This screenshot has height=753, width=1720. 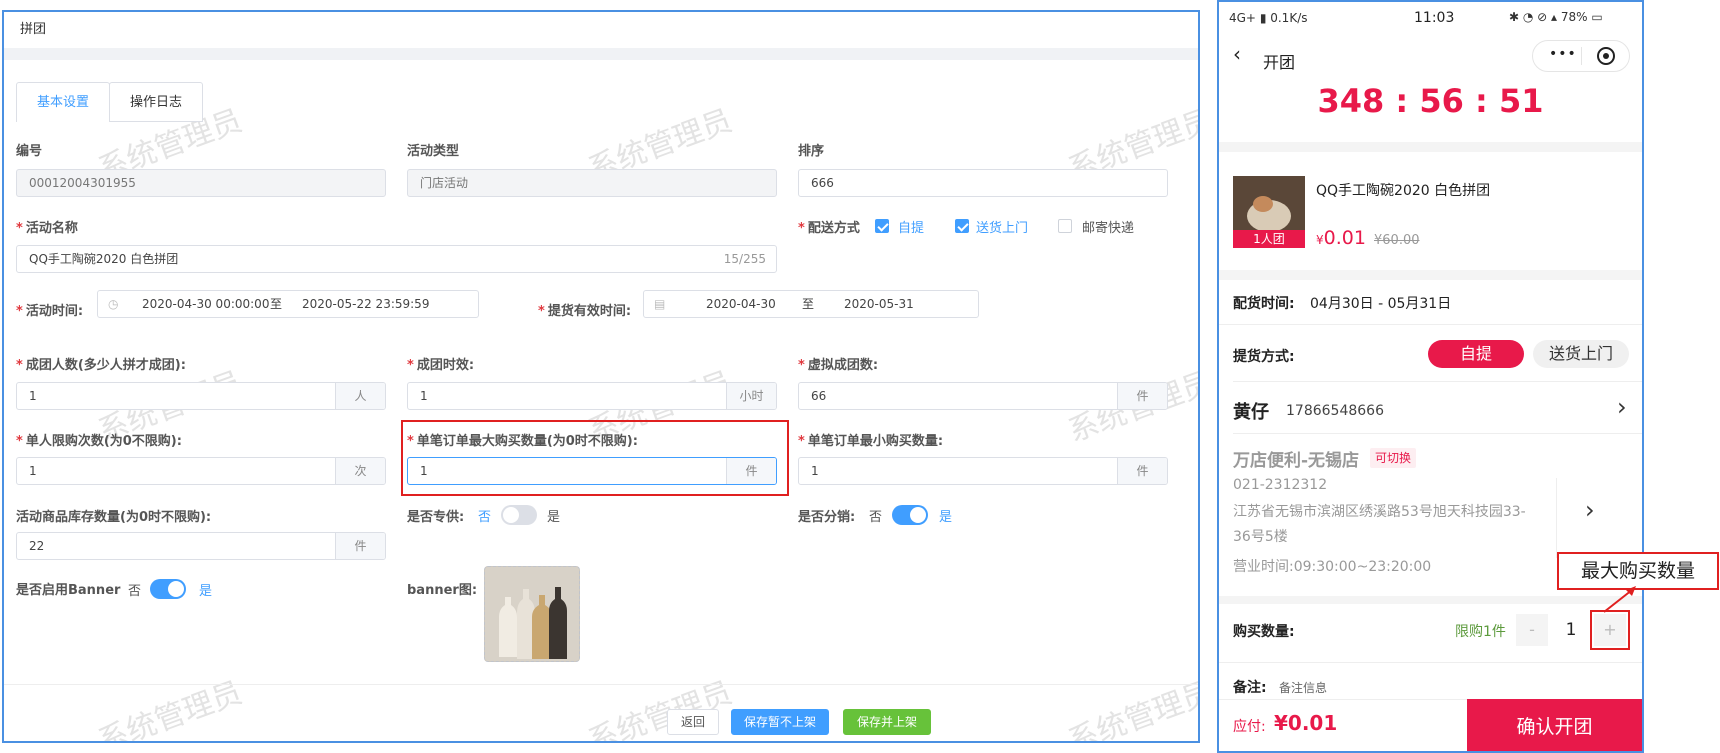 What do you see at coordinates (1332, 567) in the screenshot?
I see `store-hours: 营业时间:09:30:00~23:20:00` at bounding box center [1332, 567].